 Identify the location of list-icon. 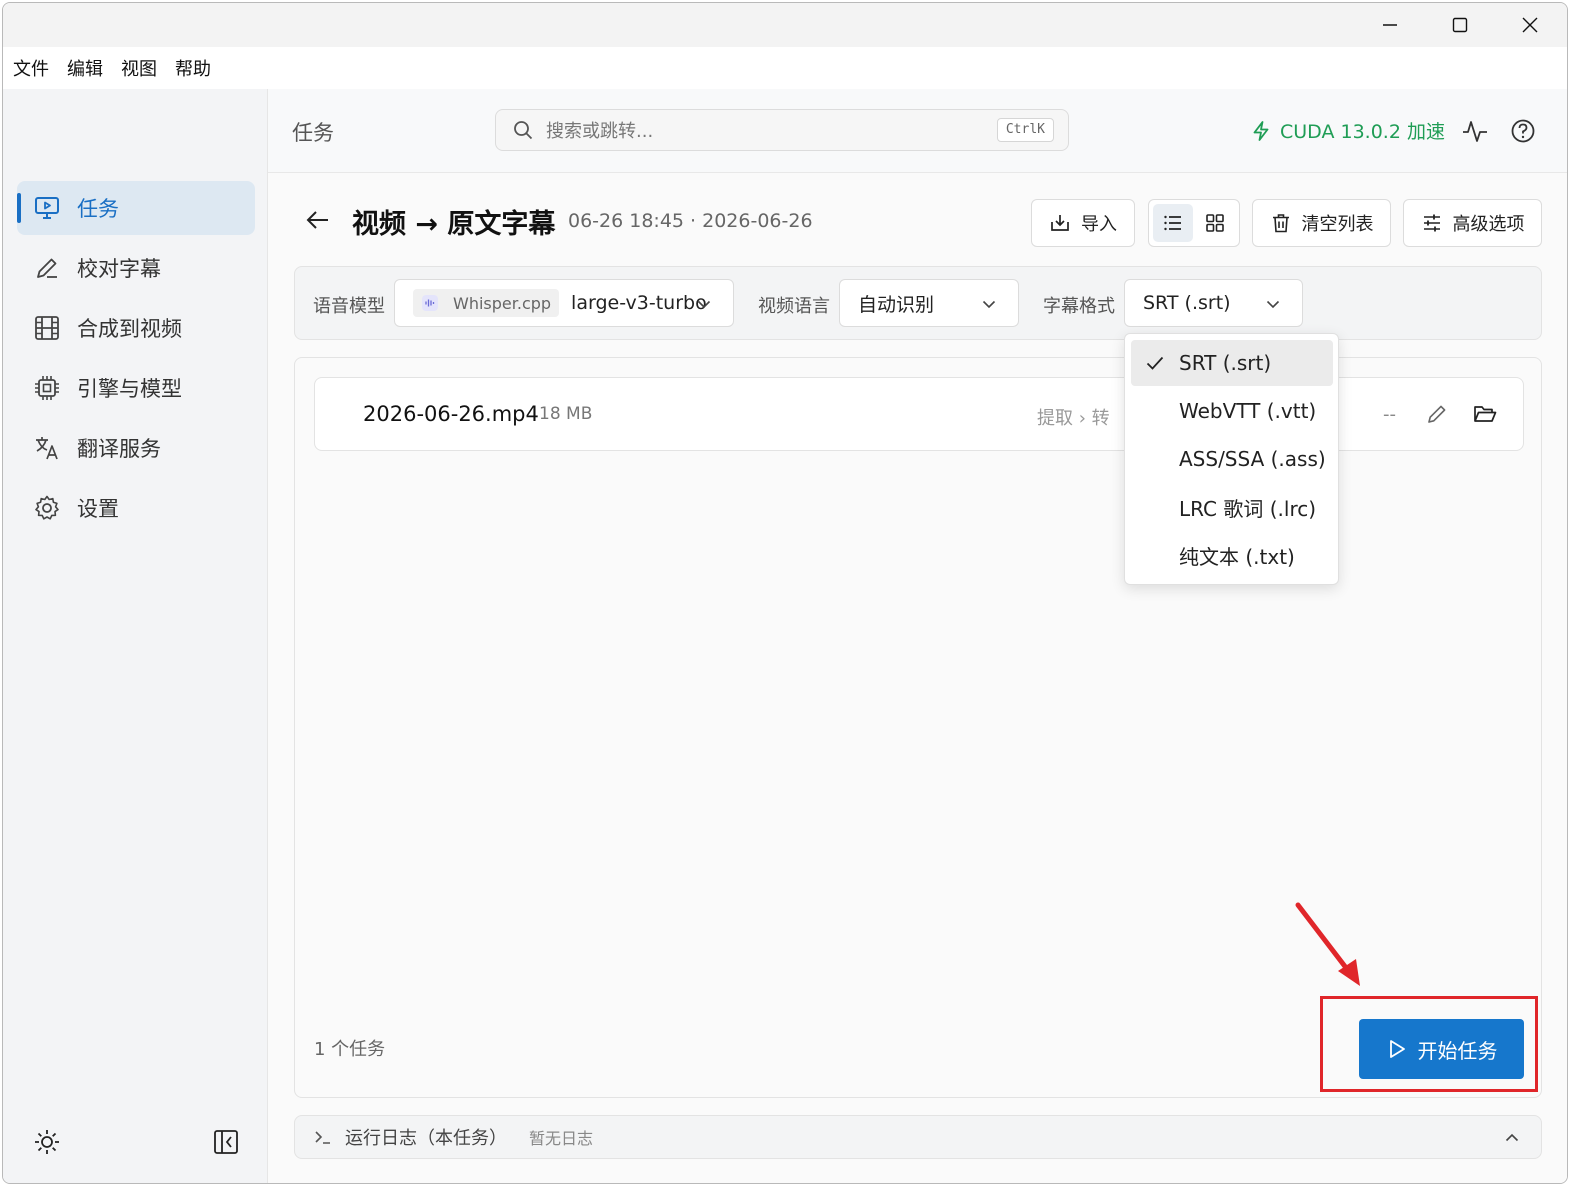
(1172, 223).